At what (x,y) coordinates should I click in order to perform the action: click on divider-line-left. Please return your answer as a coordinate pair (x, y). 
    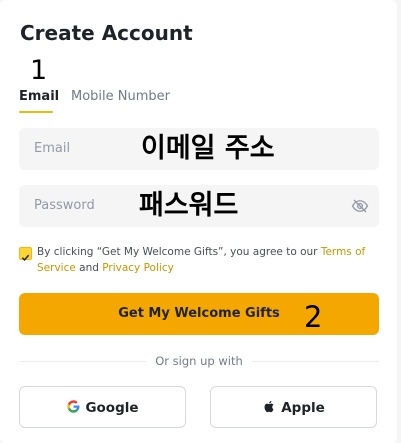
    Looking at the image, I should click on (82, 361).